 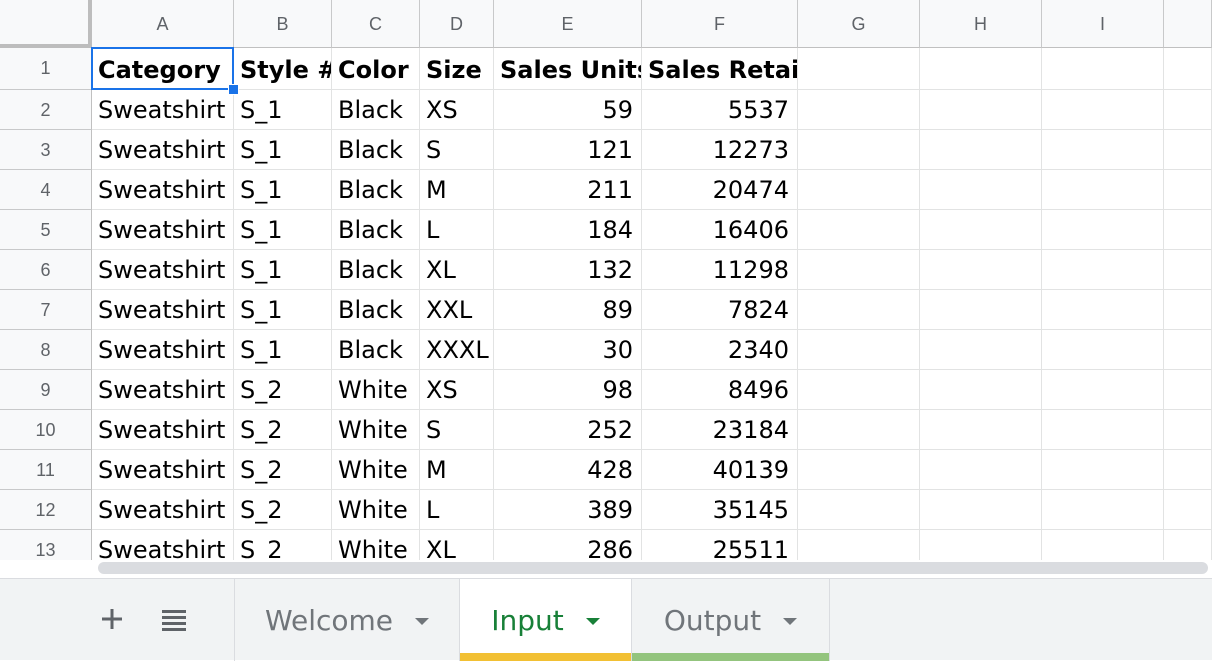 I want to click on cell-C3: Black, so click(x=376, y=150).